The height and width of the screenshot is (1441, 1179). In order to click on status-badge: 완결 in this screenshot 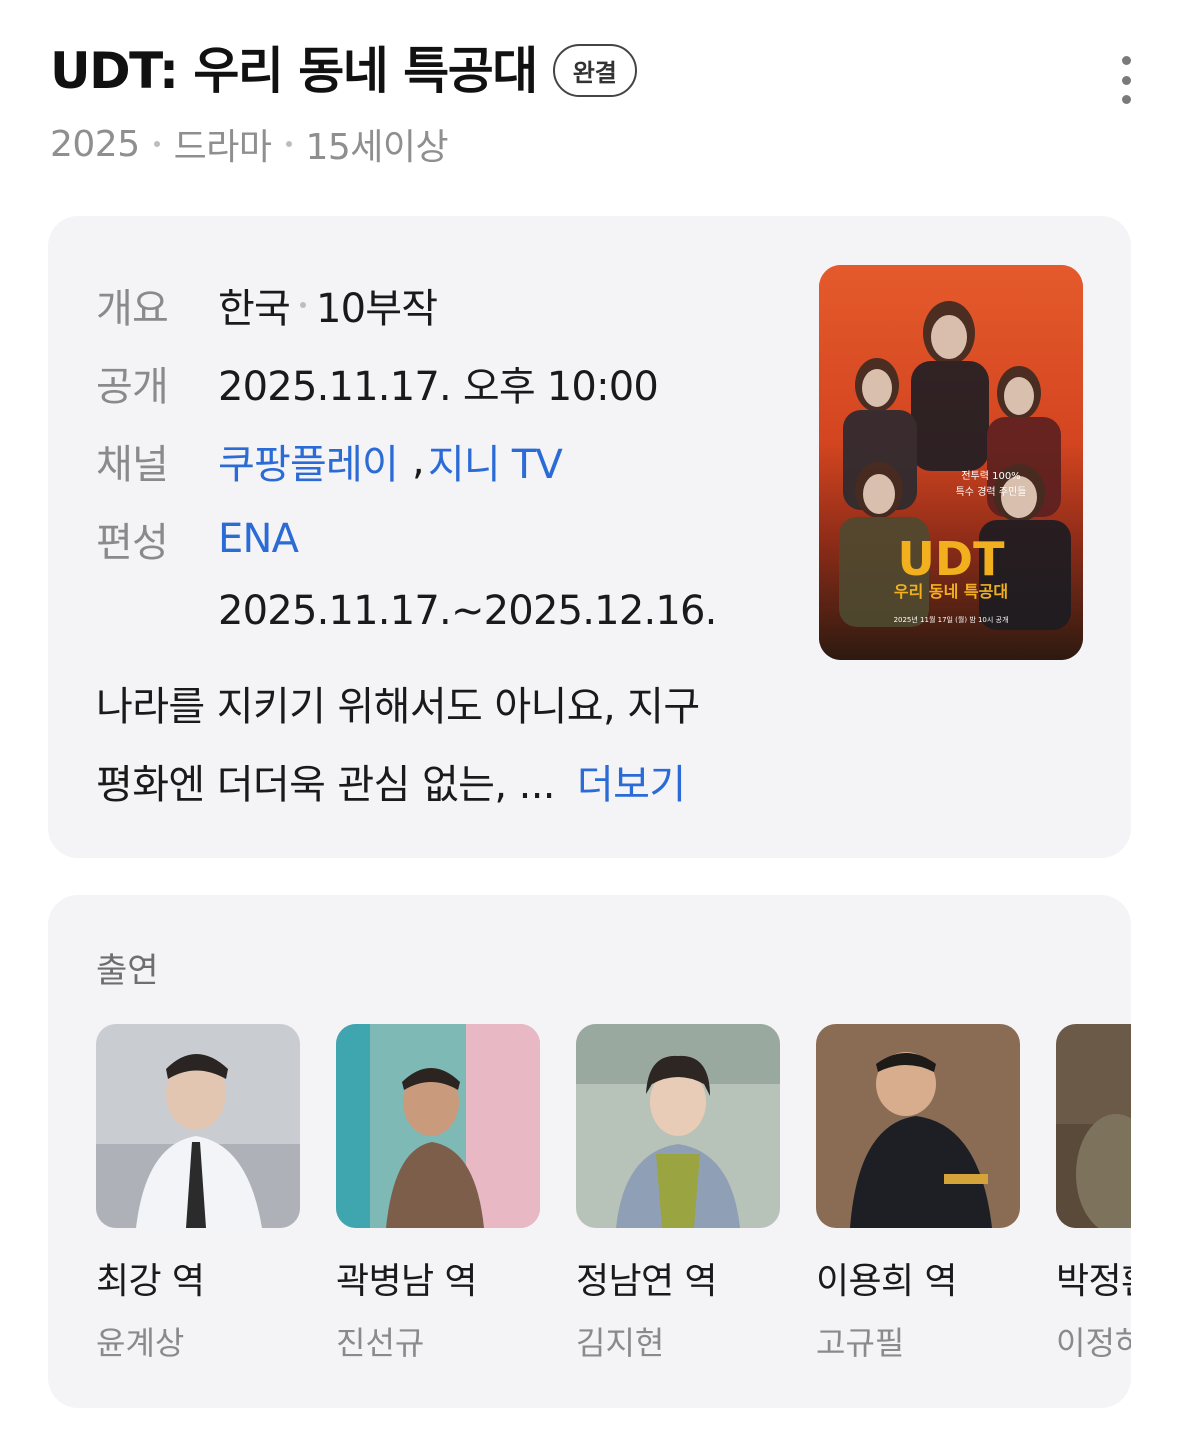, I will do `click(594, 70)`.